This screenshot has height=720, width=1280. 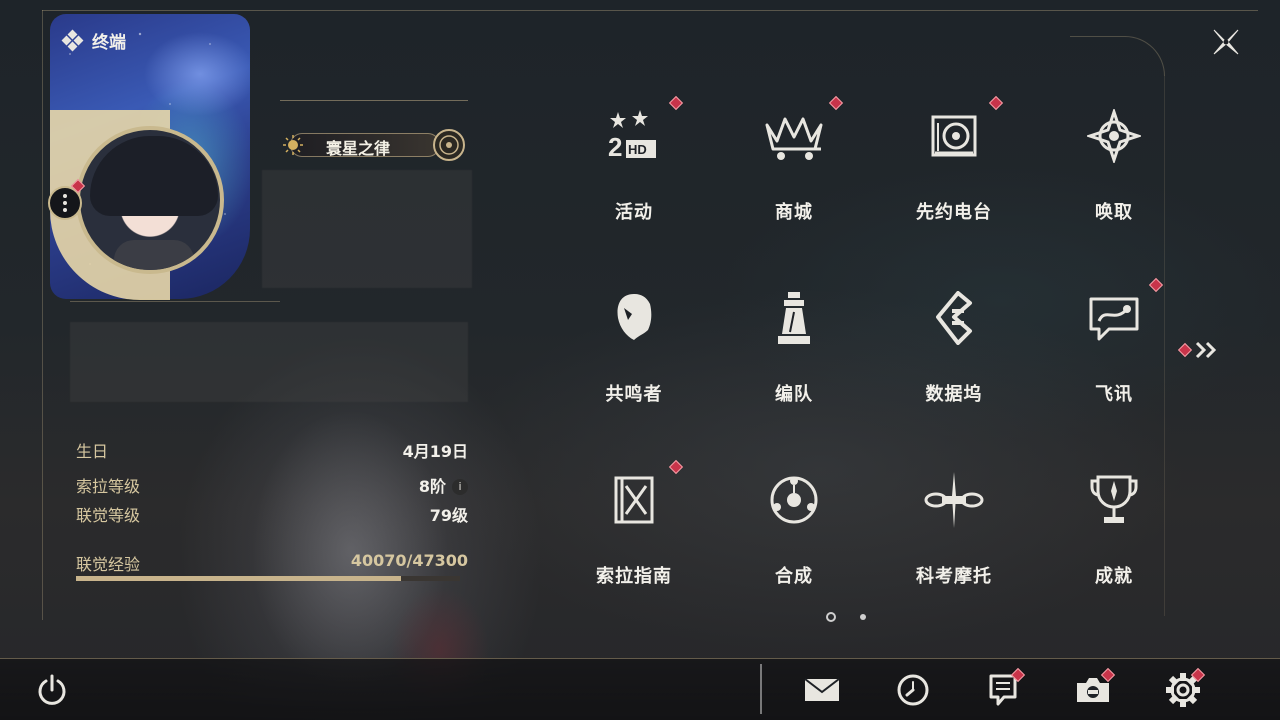 I want to click on clock-button, so click(x=913, y=690).